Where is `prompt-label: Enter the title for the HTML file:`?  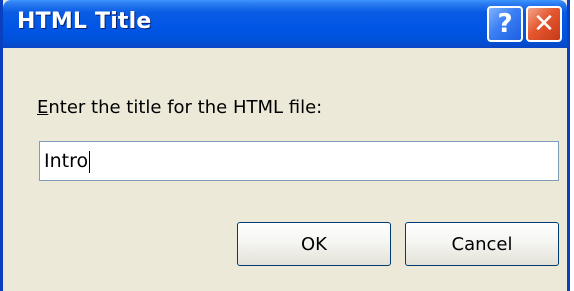 prompt-label: Enter the title for the HTML file: is located at coordinates (179, 107).